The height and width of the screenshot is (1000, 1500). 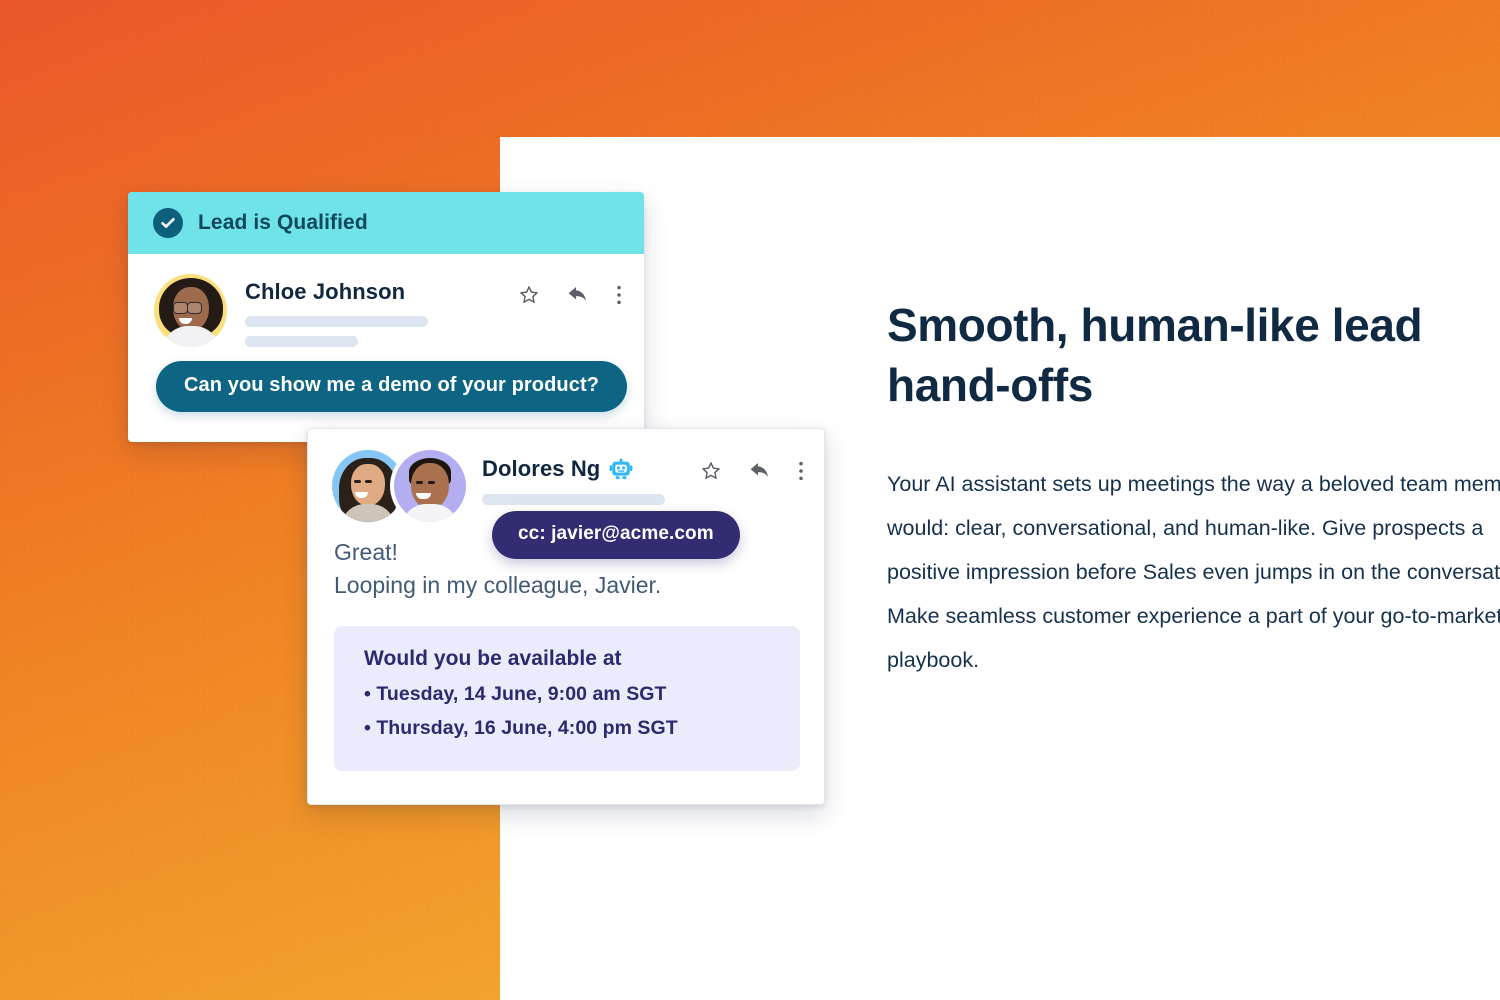 I want to click on avatar-group, so click(x=407, y=486).